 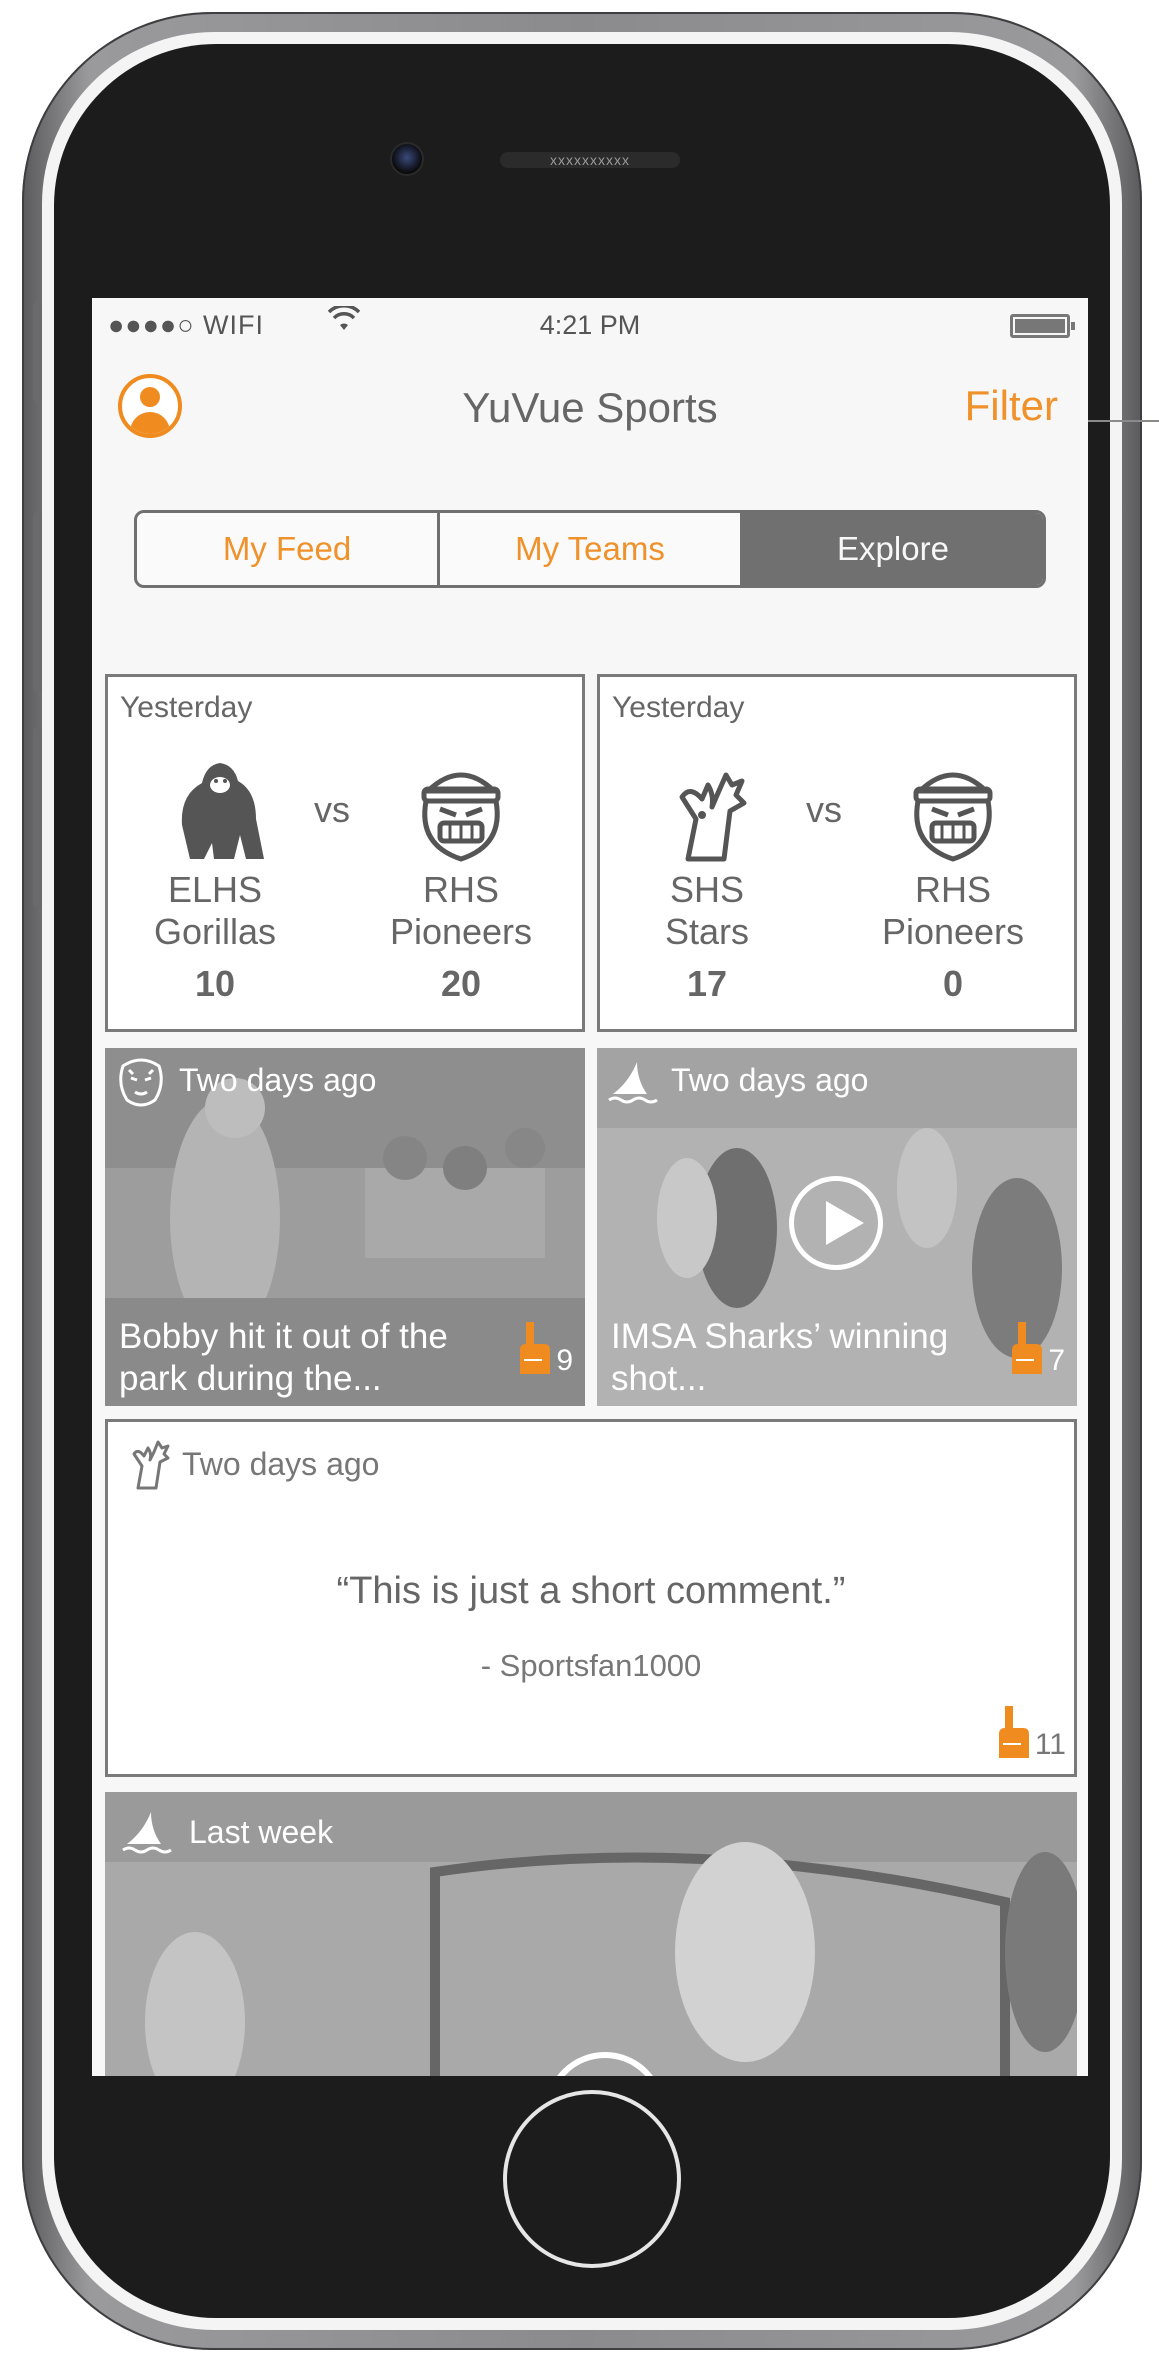 What do you see at coordinates (261, 1832) in the screenshot?
I see `post-date: Last week` at bounding box center [261, 1832].